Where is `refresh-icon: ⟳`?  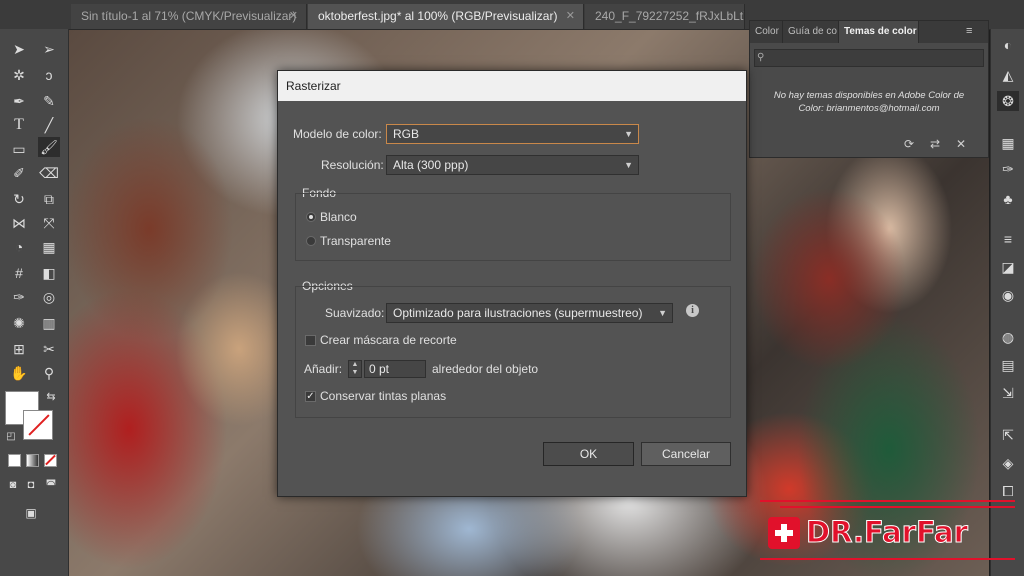 refresh-icon: ⟳ is located at coordinates (909, 144).